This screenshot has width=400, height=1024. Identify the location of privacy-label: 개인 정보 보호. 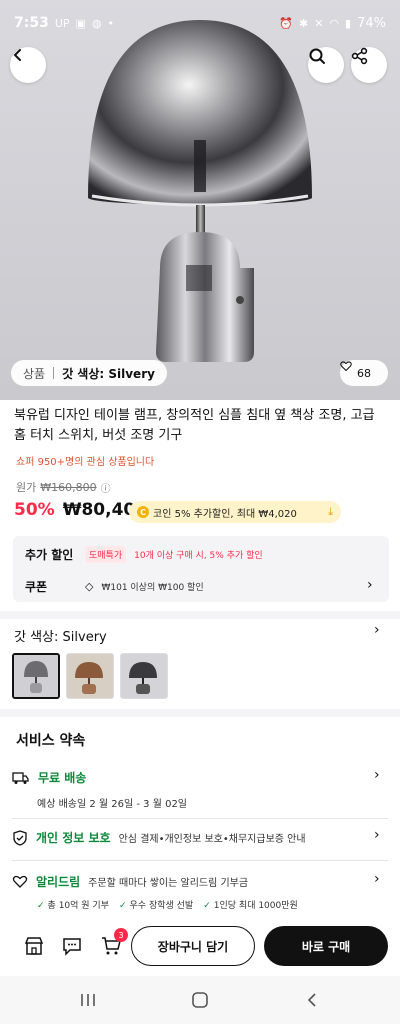
(73, 838).